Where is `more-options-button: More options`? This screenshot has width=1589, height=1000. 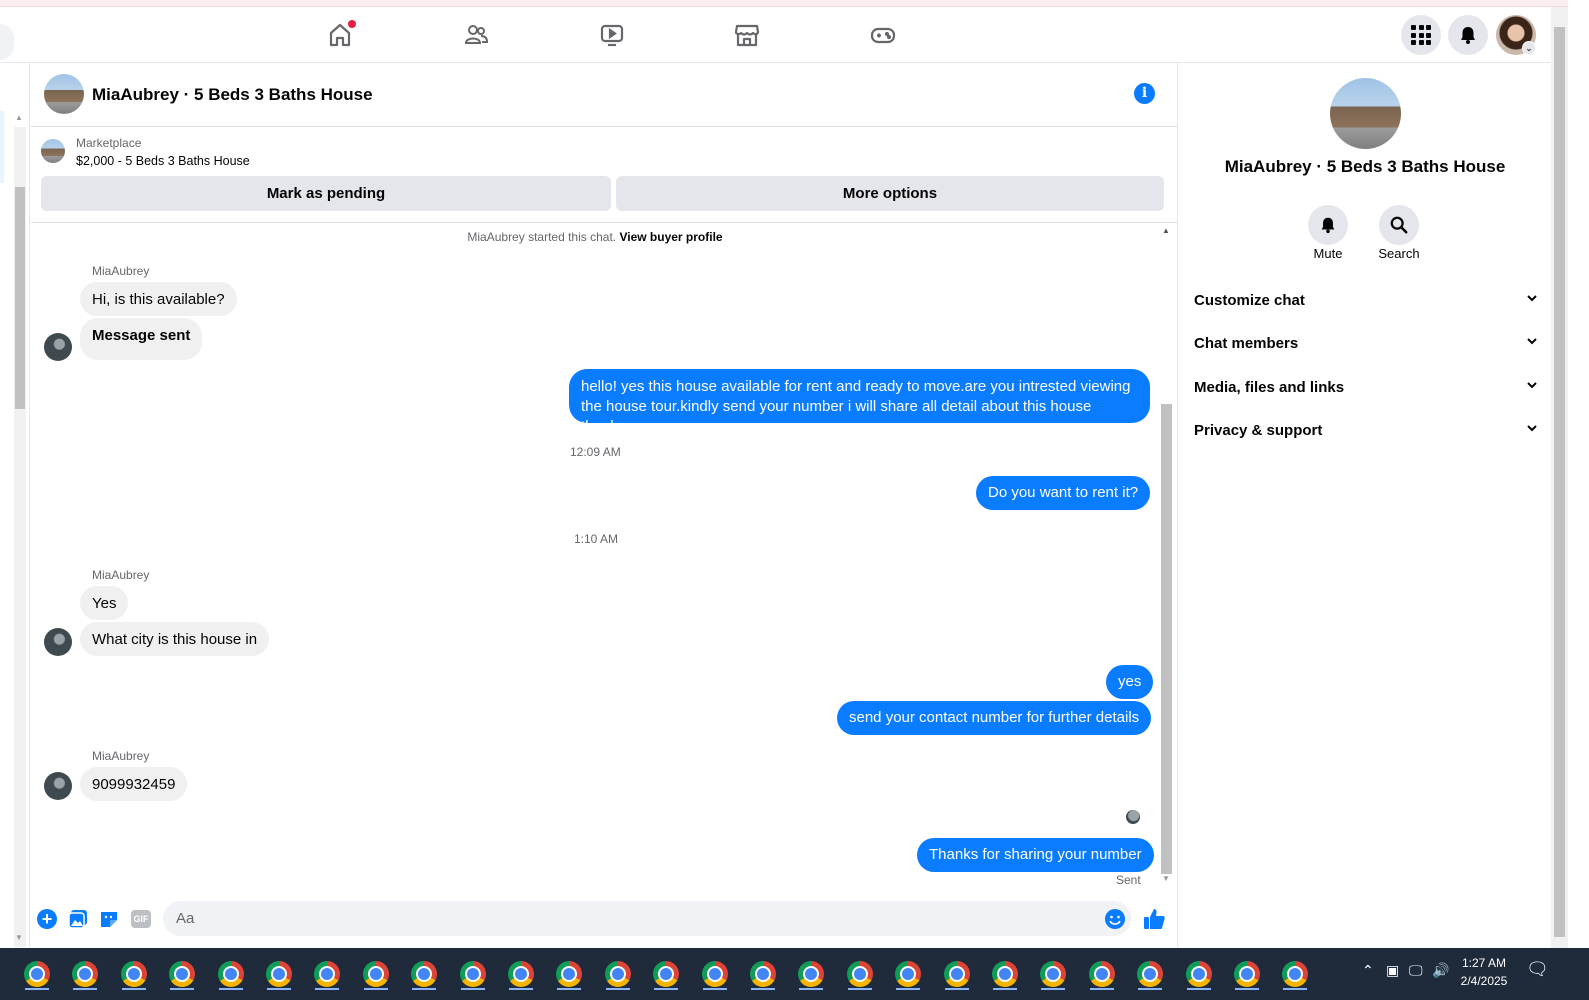
more-options-button: More options is located at coordinates (890, 193).